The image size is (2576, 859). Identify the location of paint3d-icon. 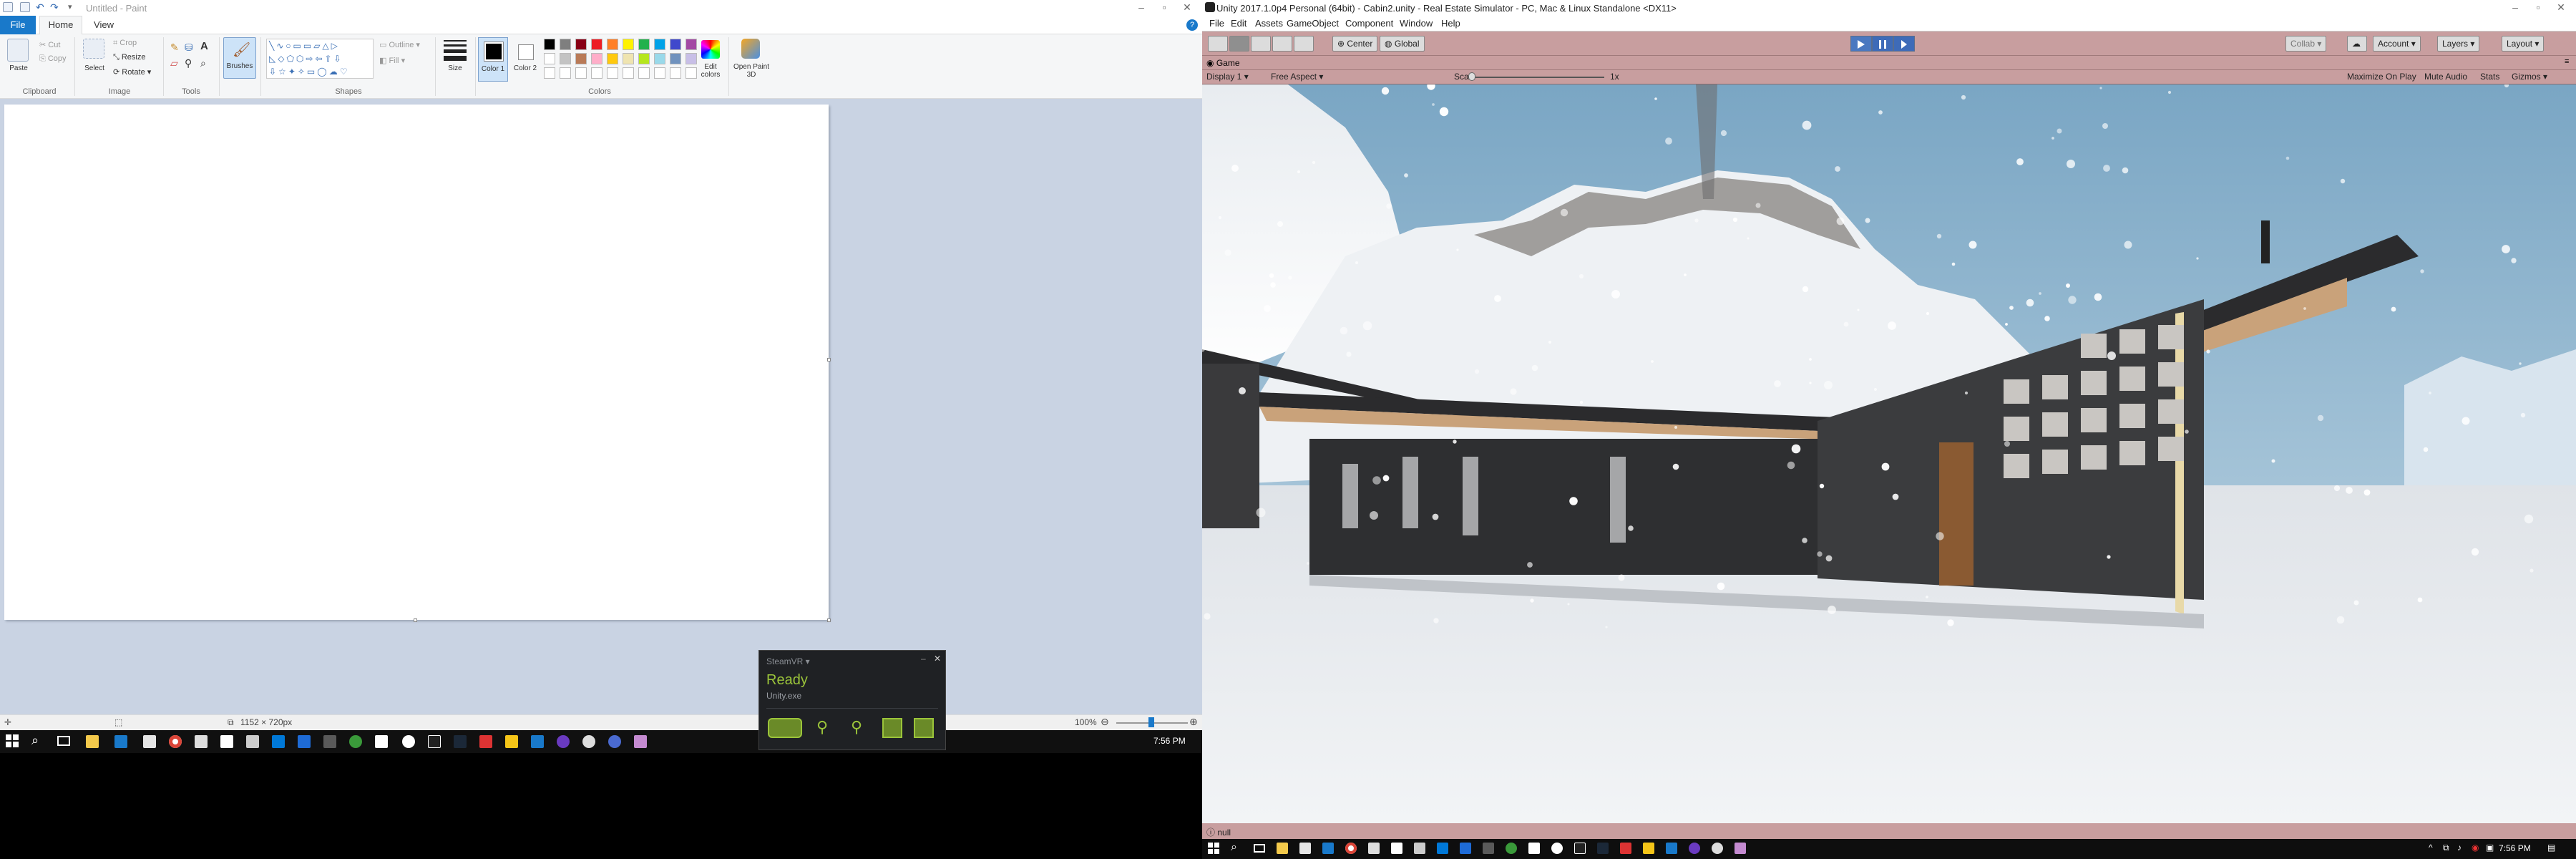
(750, 49).